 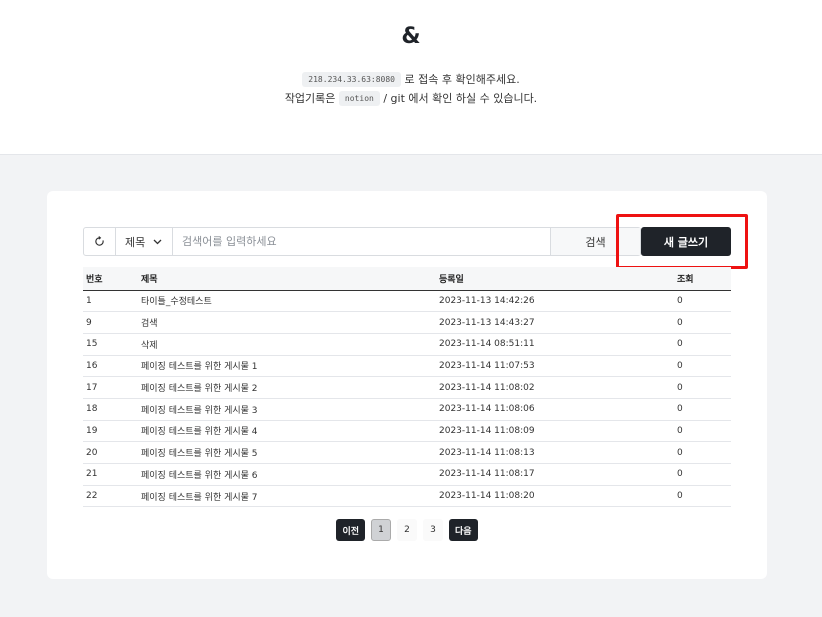 I want to click on row-title: 페이징 테스트를 위한 게시물 7, so click(x=287, y=496).